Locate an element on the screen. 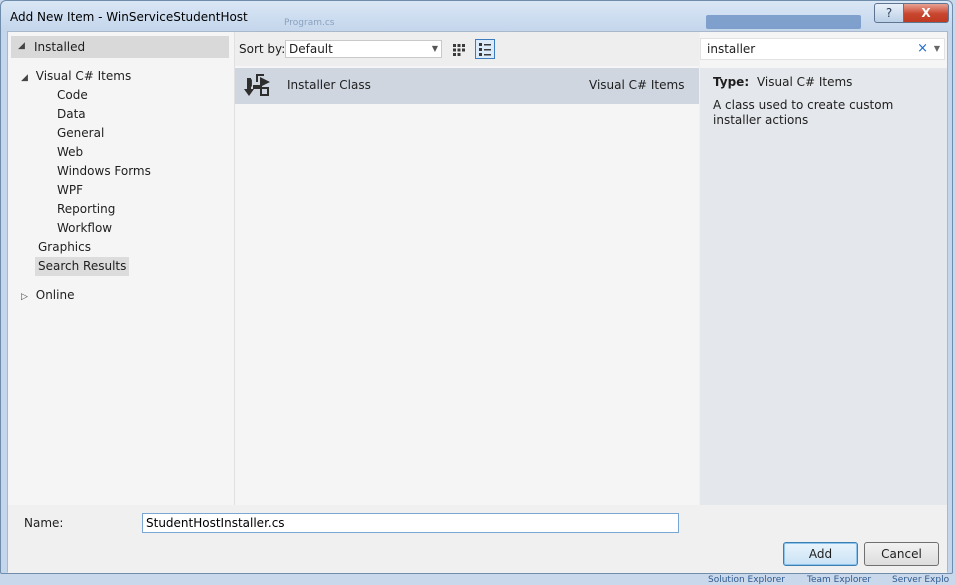 The width and height of the screenshot is (955, 585). list-view-button is located at coordinates (485, 49).